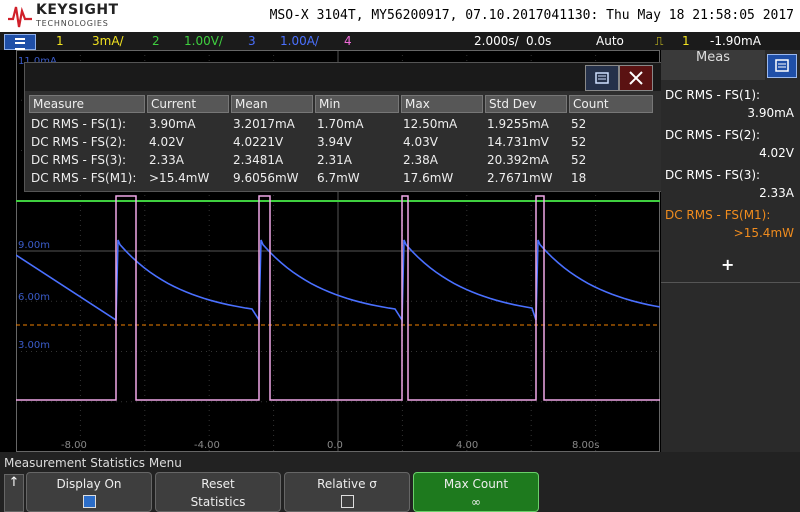  Describe the element at coordinates (467, 445) in the screenshot. I see `x-axis-tick: 4.00` at that location.